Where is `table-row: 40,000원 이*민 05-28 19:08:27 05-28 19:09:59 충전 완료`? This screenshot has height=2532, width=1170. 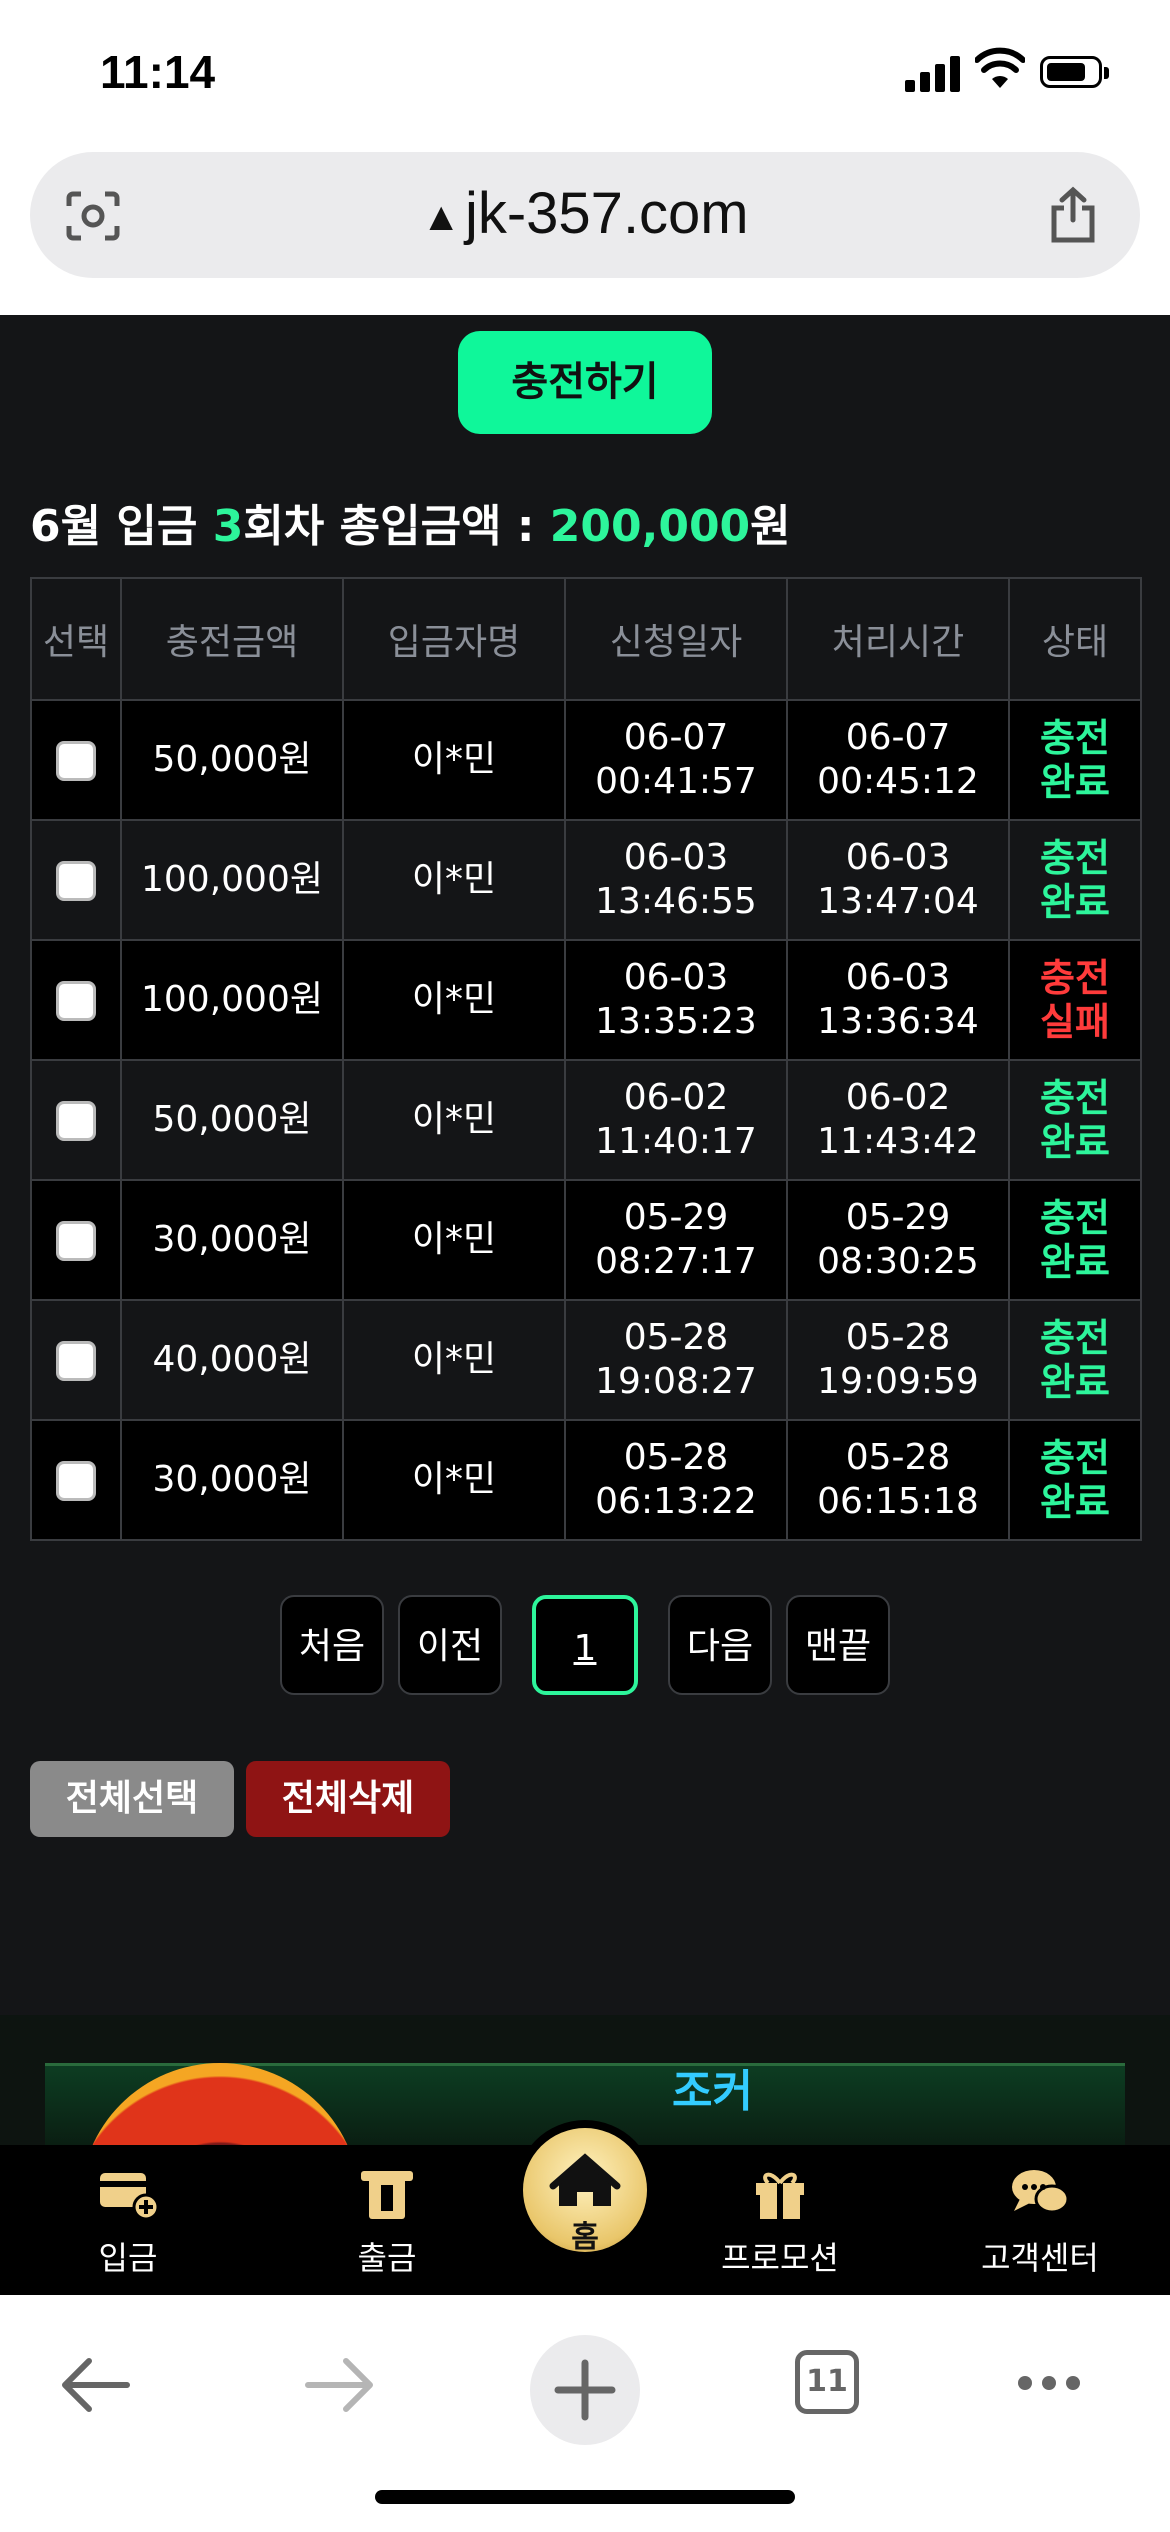 table-row: 40,000원 이*민 05-28 19:08:27 05-28 19:09:59 충전 완료 is located at coordinates (586, 1360).